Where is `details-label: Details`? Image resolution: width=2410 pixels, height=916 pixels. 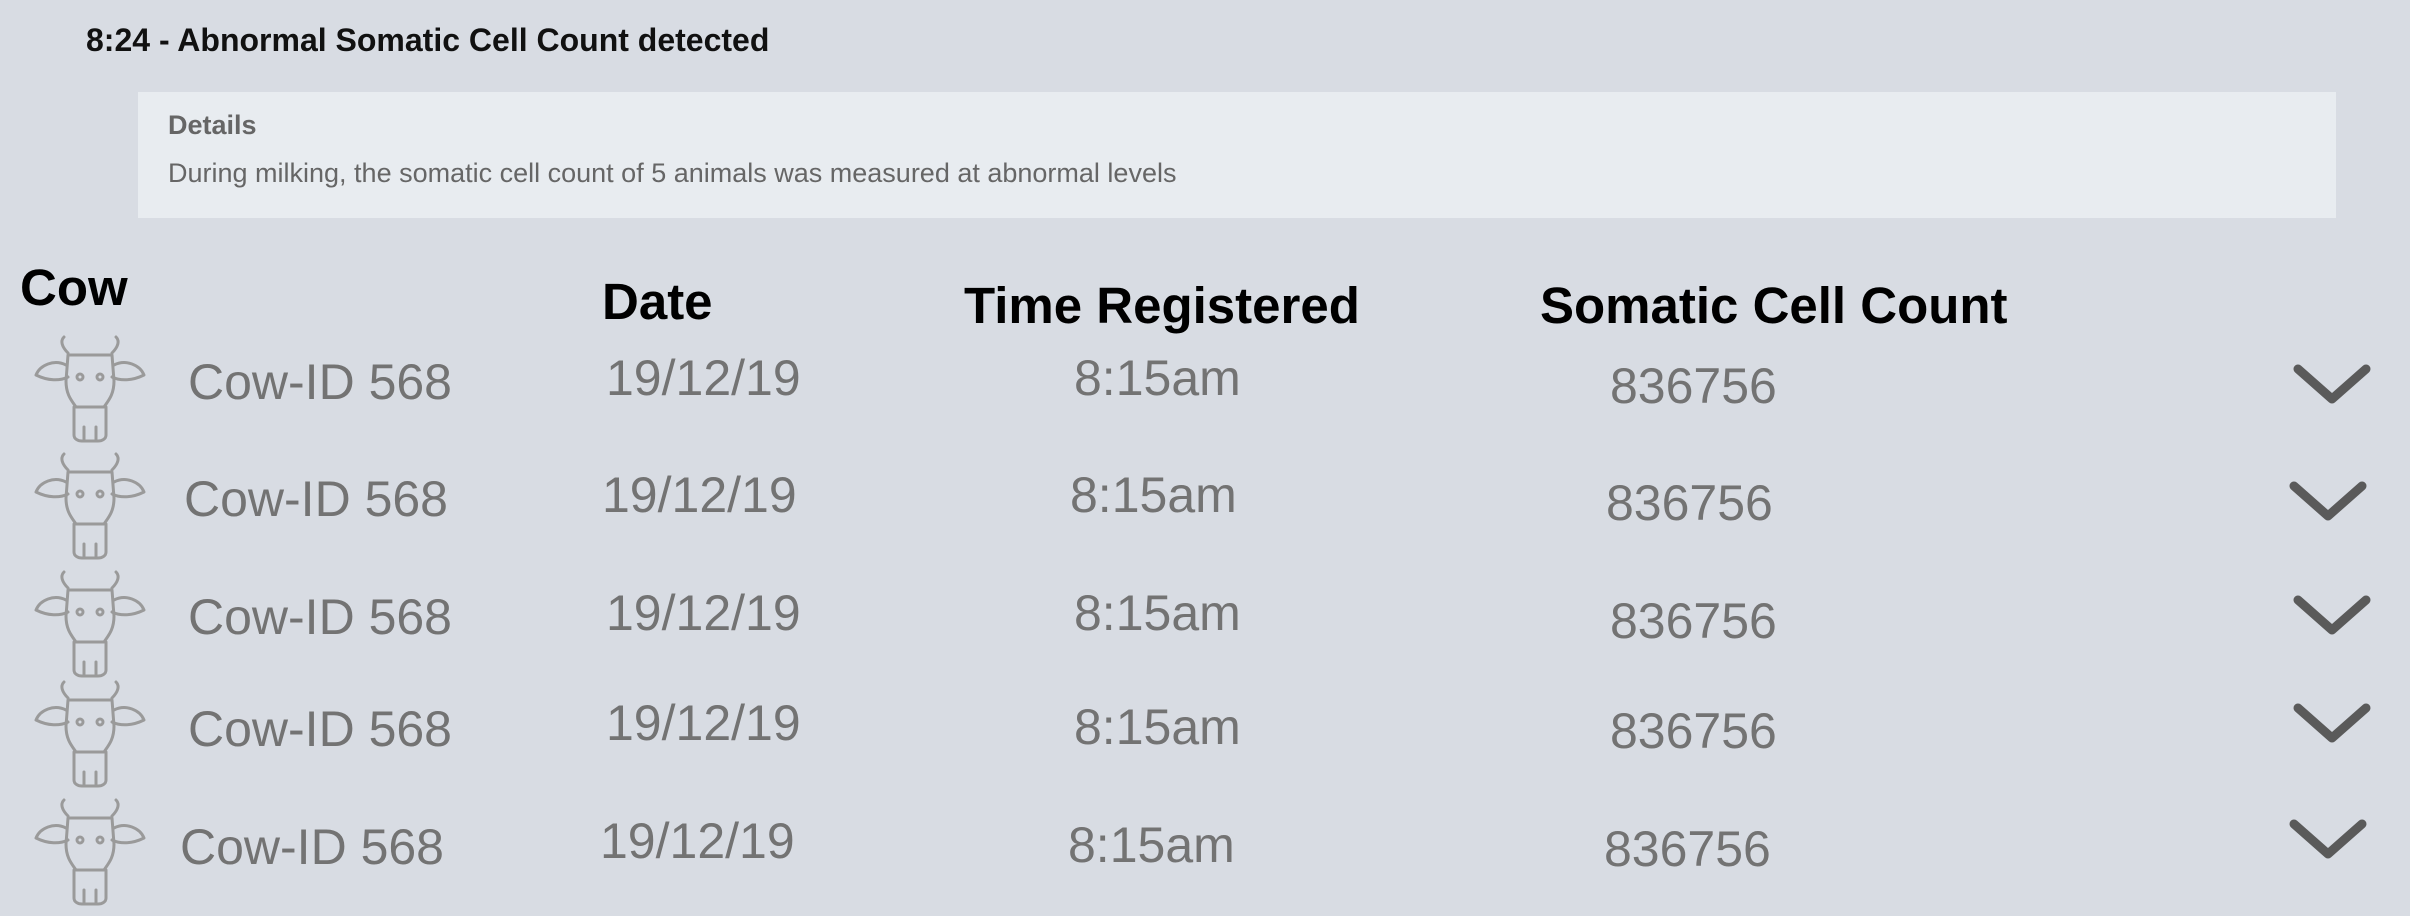 details-label: Details is located at coordinates (212, 125).